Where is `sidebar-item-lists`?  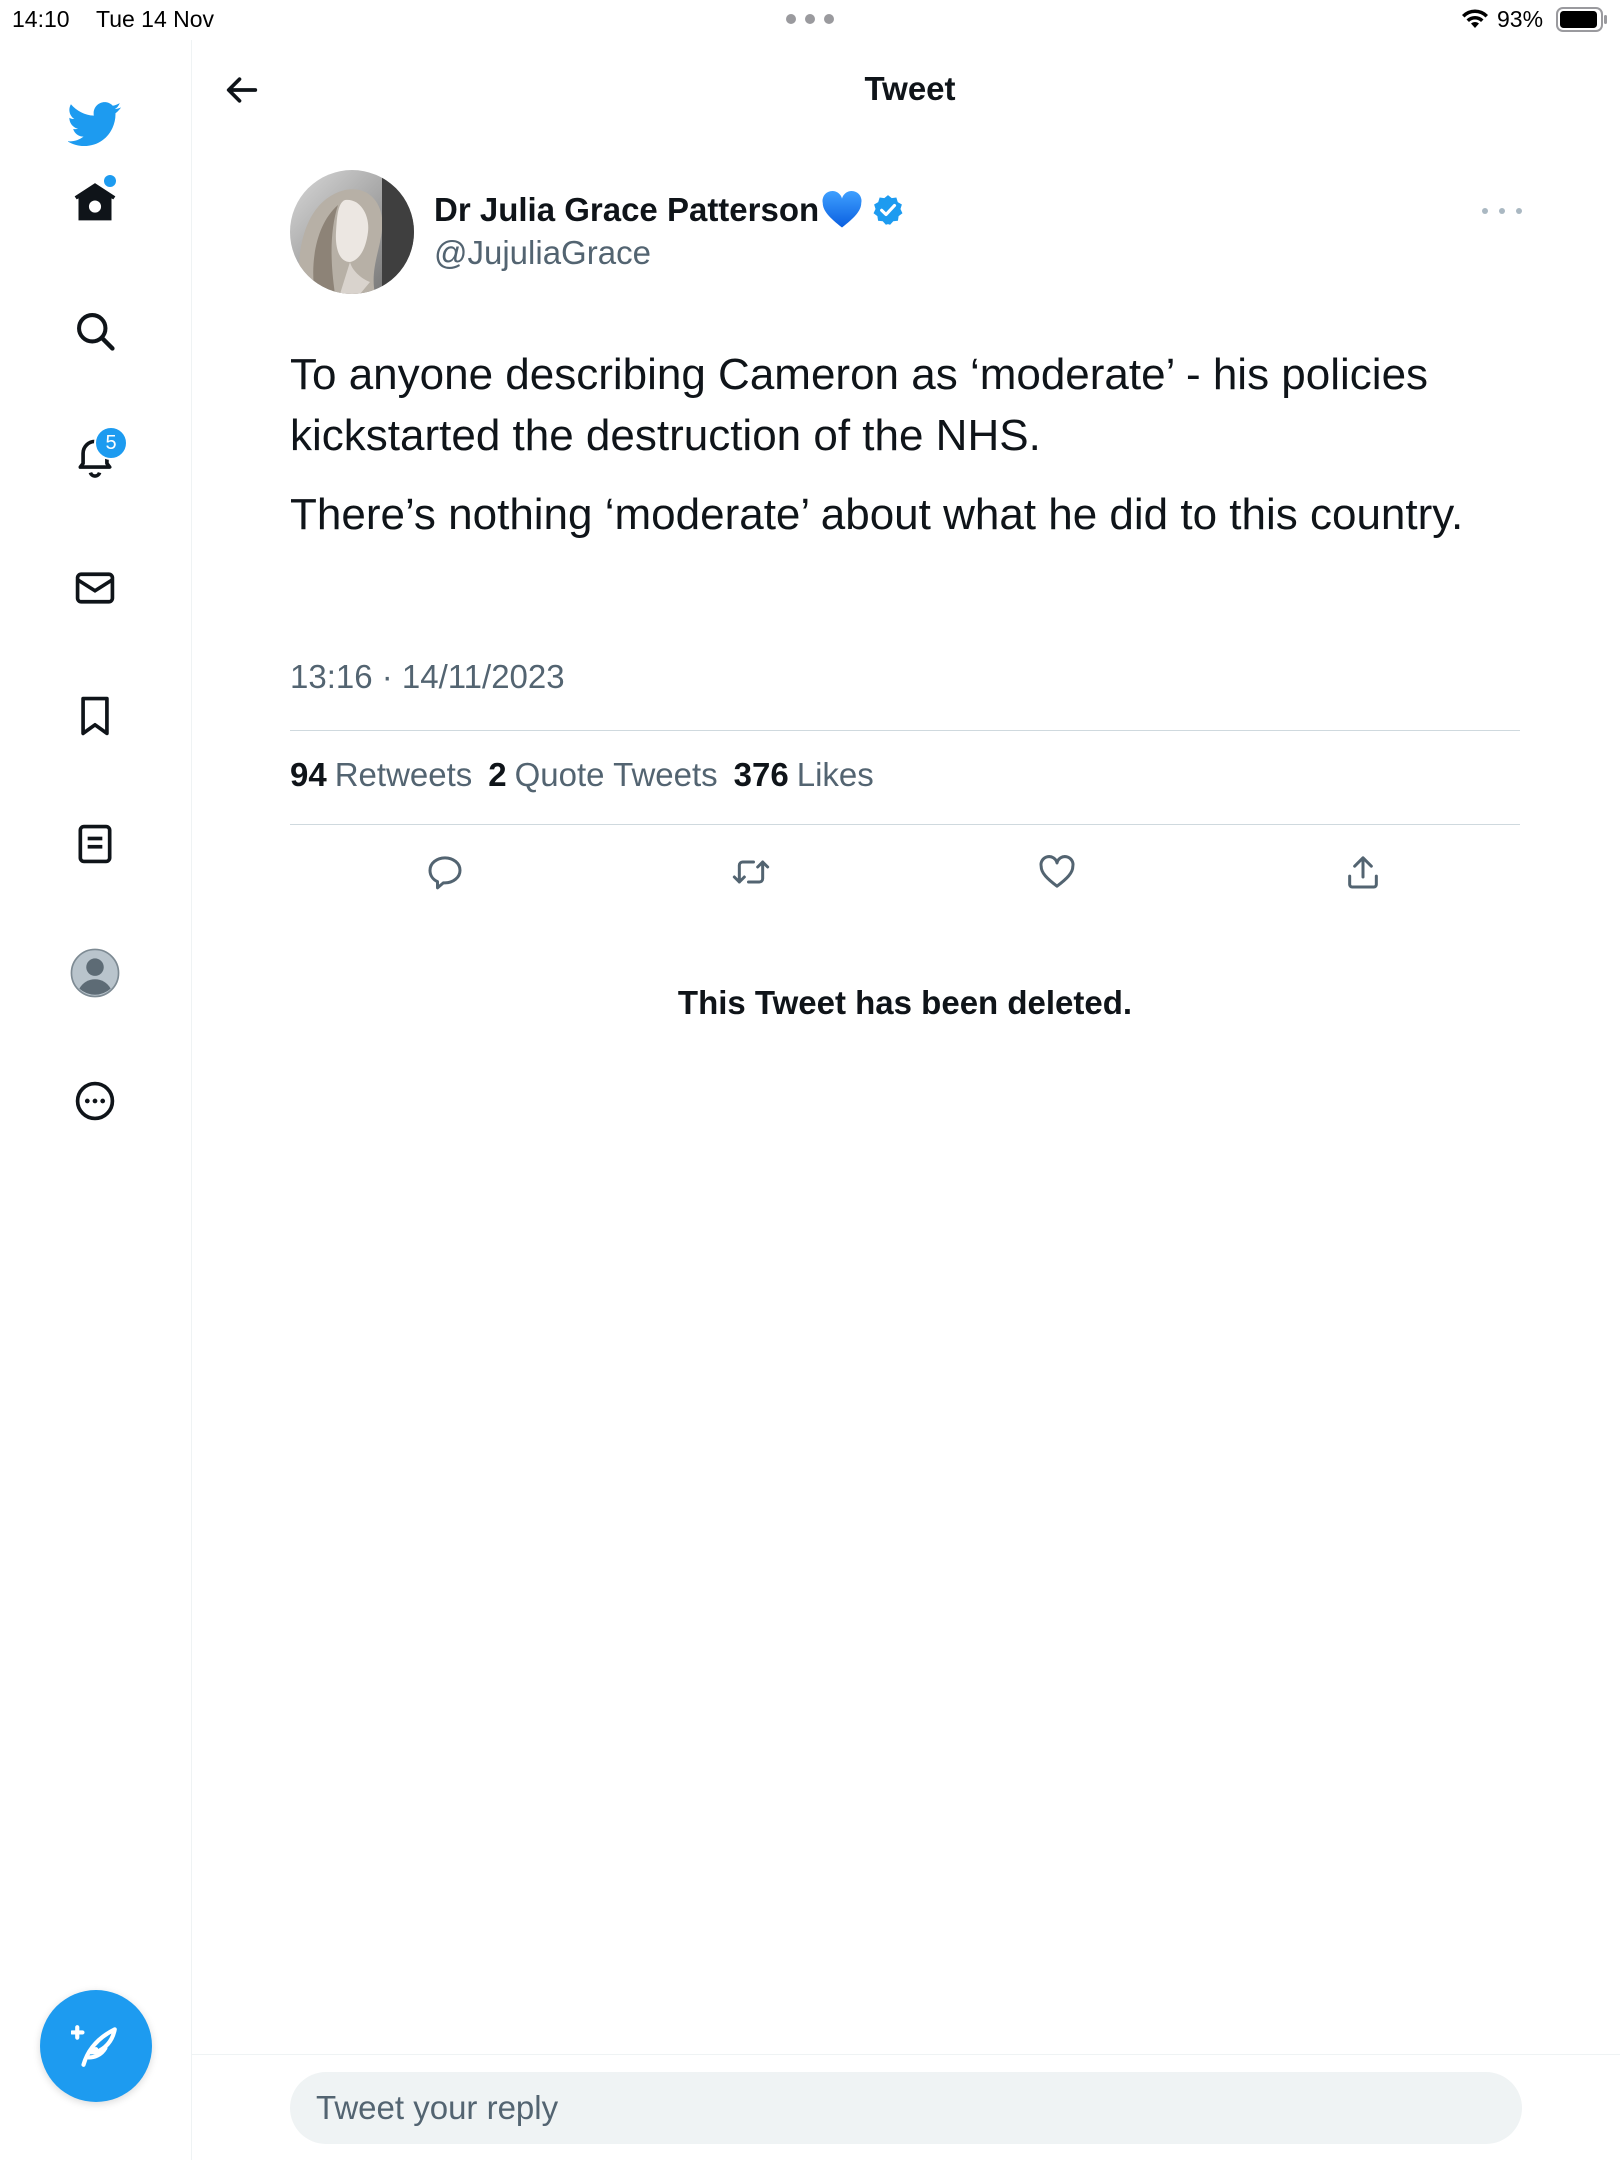 sidebar-item-lists is located at coordinates (95, 844).